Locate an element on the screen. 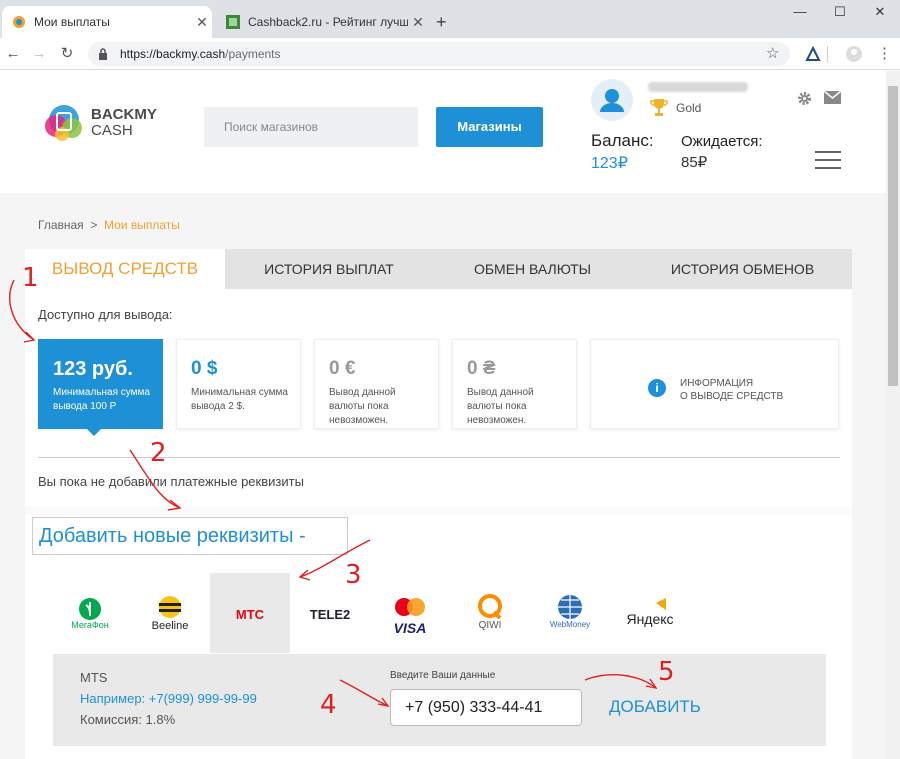 This screenshot has width=900, height=759. url-path: /payments is located at coordinates (253, 54).